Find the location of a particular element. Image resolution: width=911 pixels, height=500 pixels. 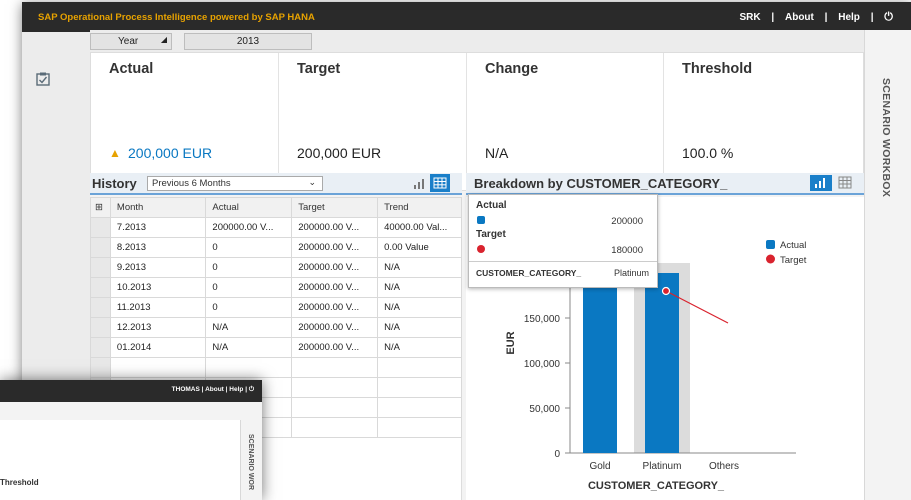

table-cell: 01.2014 is located at coordinates (158, 347).